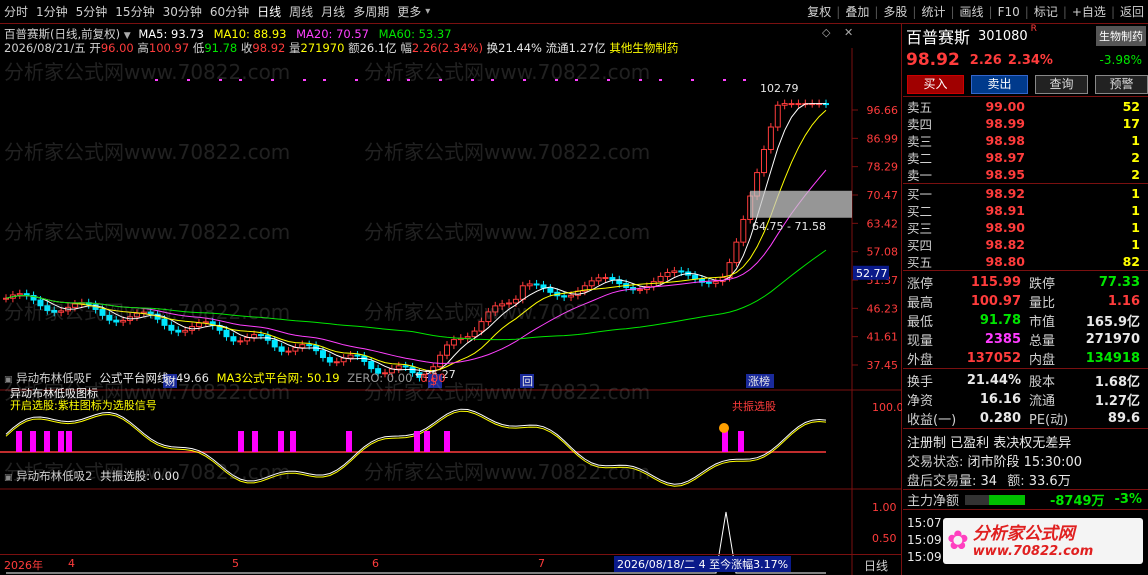 The height and width of the screenshot is (575, 1148). What do you see at coordinates (527, 381) in the screenshot?
I see `event-marker-hui: 回` at bounding box center [527, 381].